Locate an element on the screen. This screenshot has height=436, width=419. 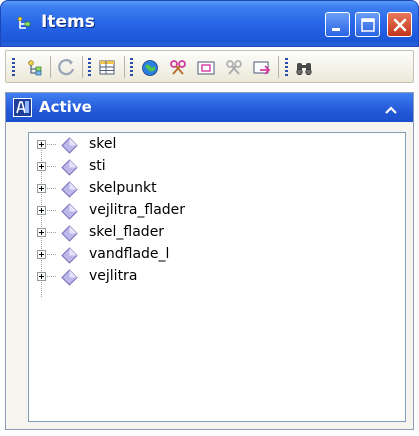
maximize-button is located at coordinates (367, 24).